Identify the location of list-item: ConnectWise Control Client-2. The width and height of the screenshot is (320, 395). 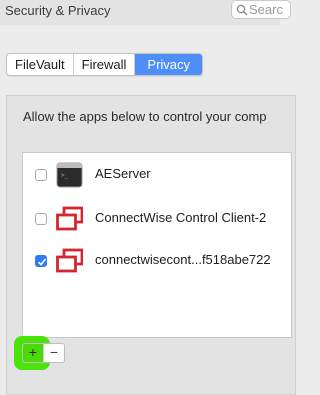
(158, 218).